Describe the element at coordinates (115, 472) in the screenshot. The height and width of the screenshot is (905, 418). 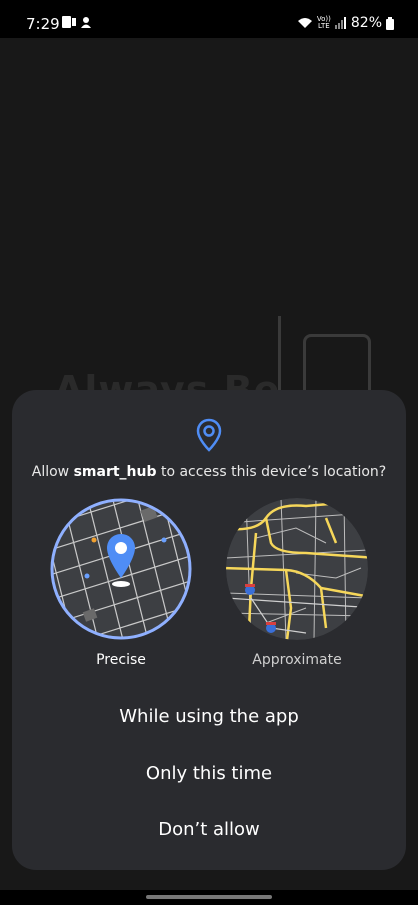
I see `app-name: smart_hub` at that location.